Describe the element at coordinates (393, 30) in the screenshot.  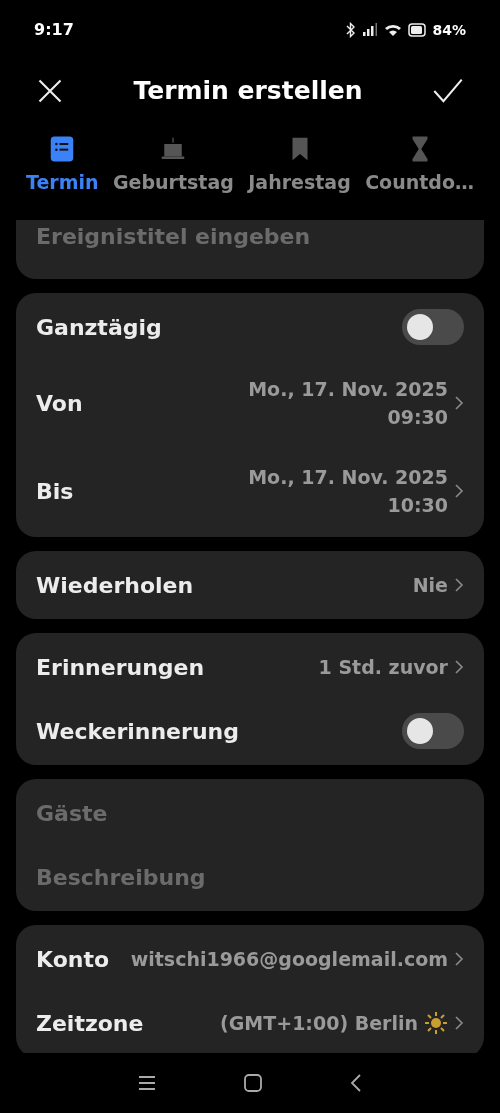
I see `wifi-icon` at that location.